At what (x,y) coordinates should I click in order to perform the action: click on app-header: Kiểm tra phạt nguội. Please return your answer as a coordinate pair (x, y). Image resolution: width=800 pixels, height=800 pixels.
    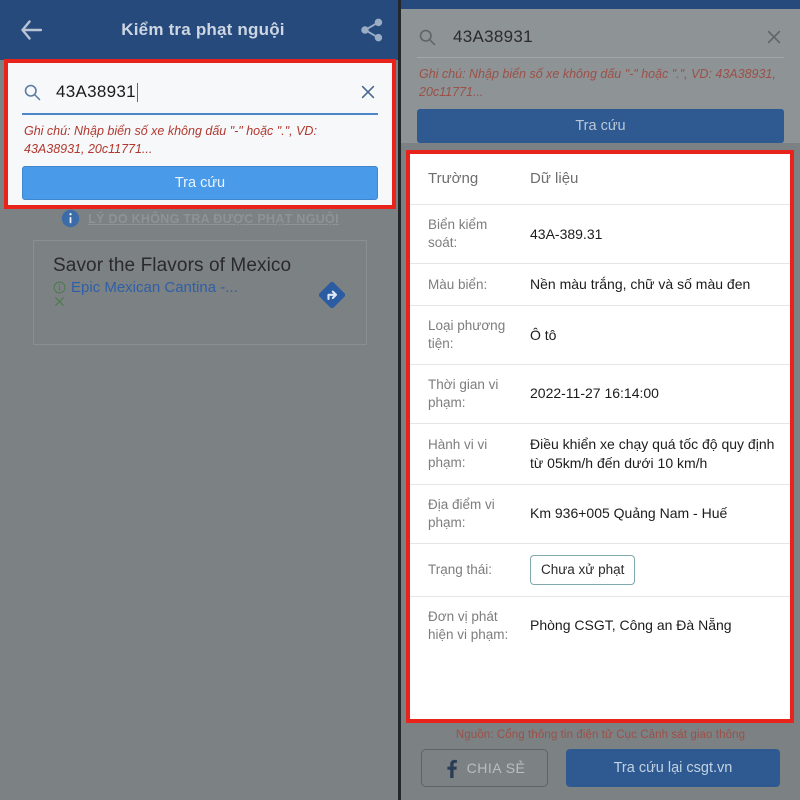
    Looking at the image, I should click on (200, 30).